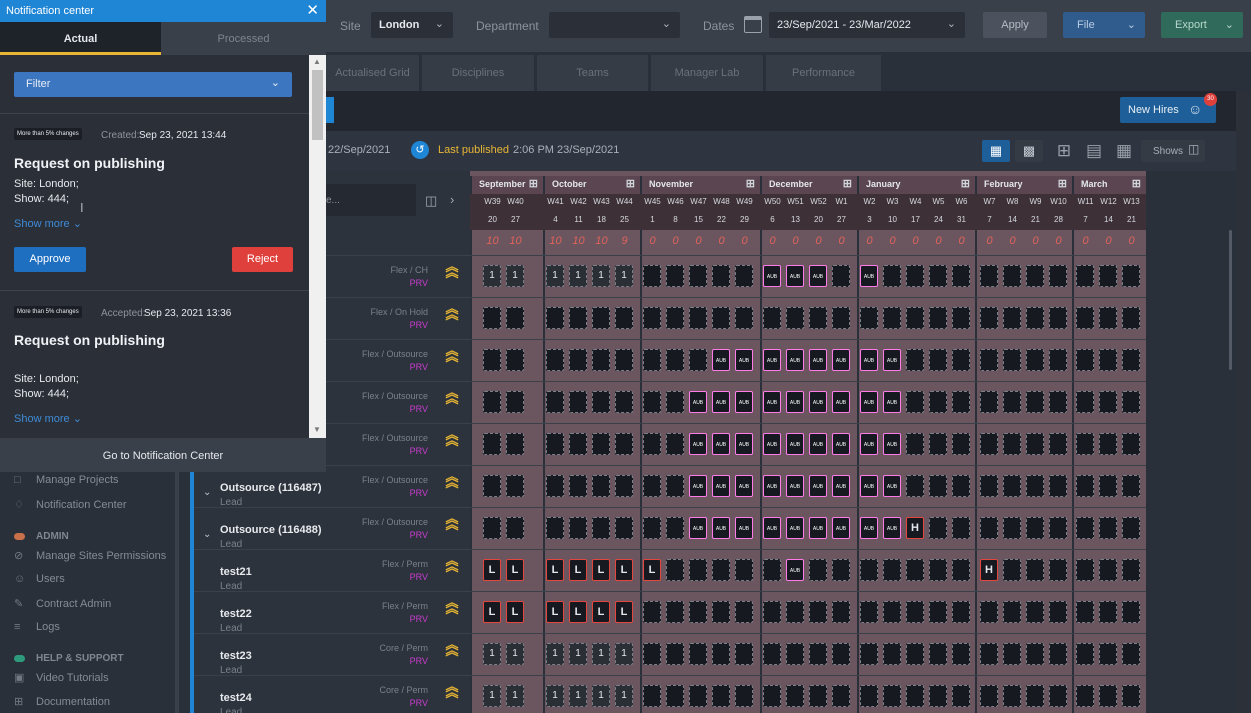  What do you see at coordinates (1124, 151) in the screenshot?
I see `layout-grid-icon: ▦` at bounding box center [1124, 151].